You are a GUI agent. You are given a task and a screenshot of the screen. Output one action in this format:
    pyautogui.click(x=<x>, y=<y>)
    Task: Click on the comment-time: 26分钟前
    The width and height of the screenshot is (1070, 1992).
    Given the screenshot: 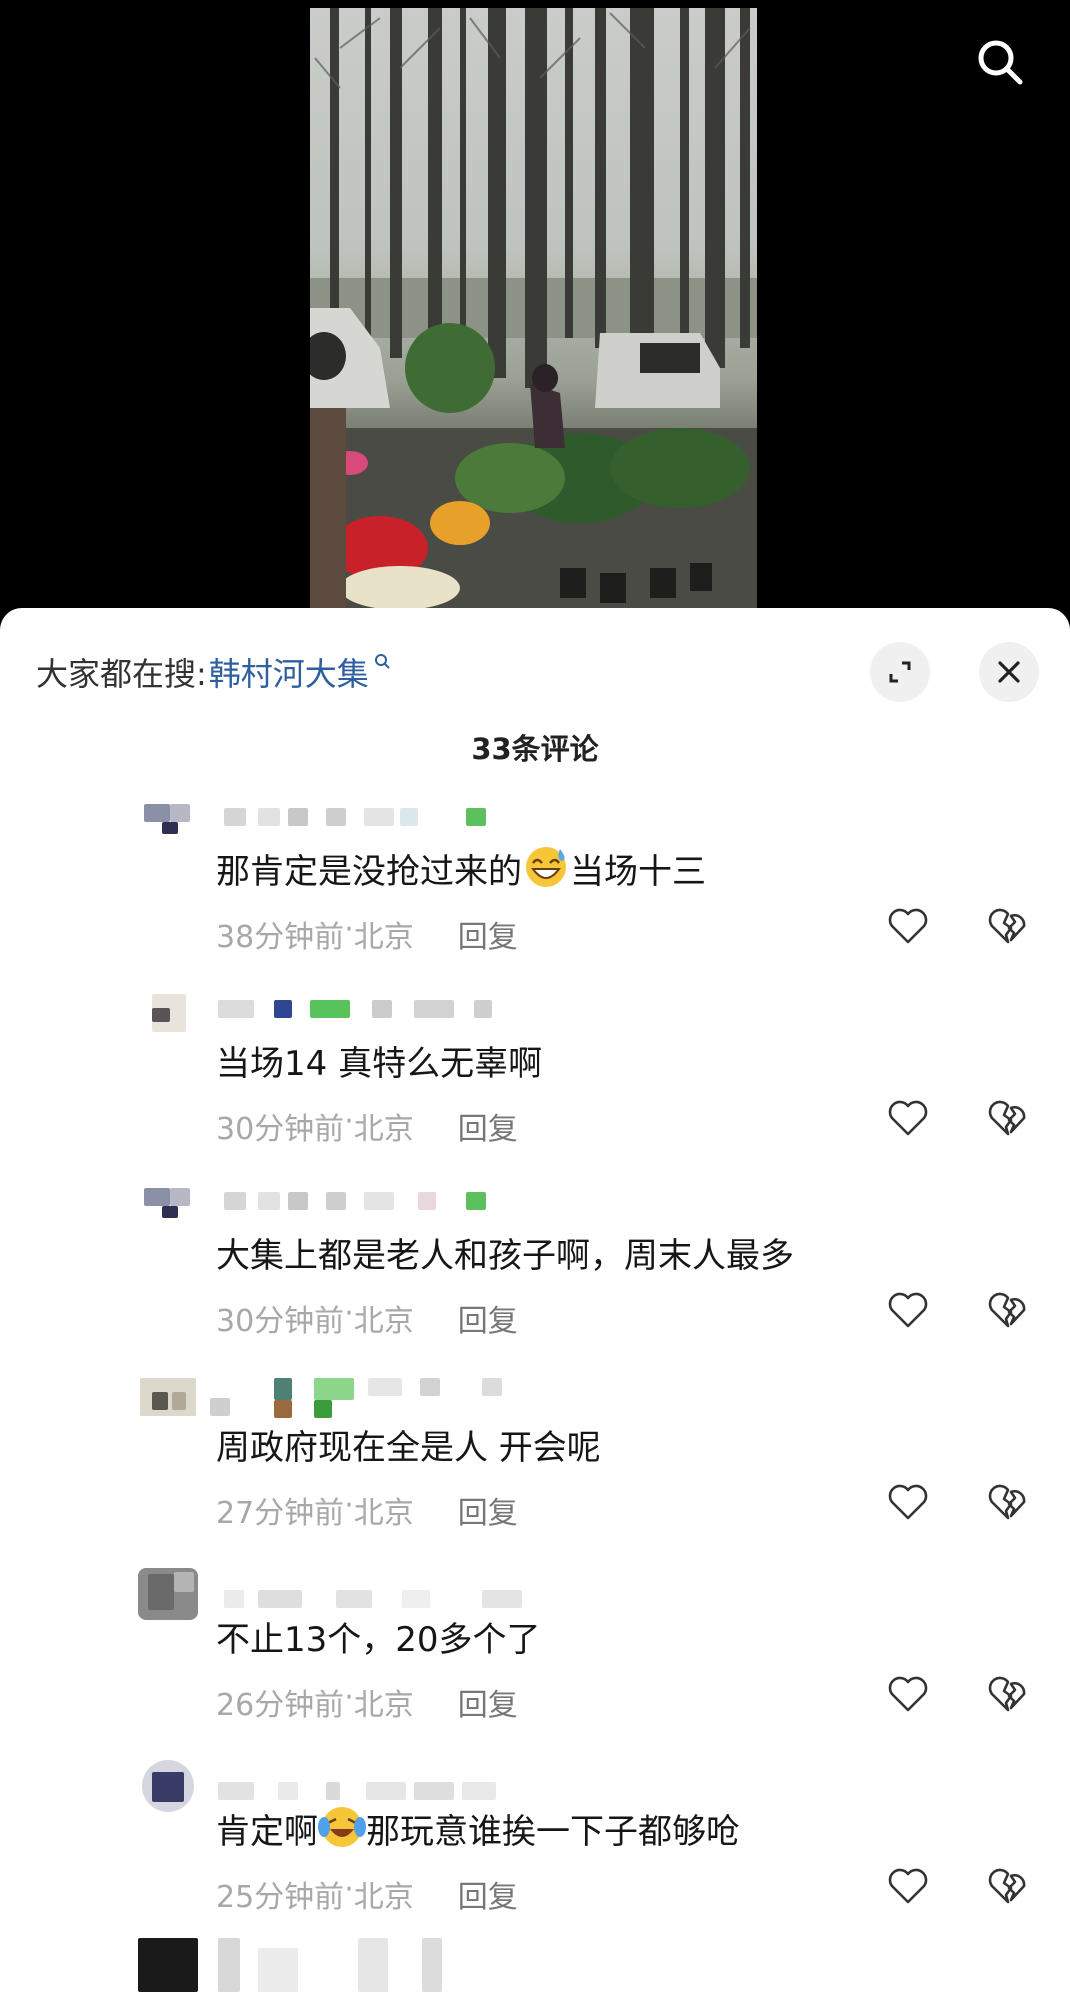 What is the action you would take?
    pyautogui.click(x=280, y=1705)
    